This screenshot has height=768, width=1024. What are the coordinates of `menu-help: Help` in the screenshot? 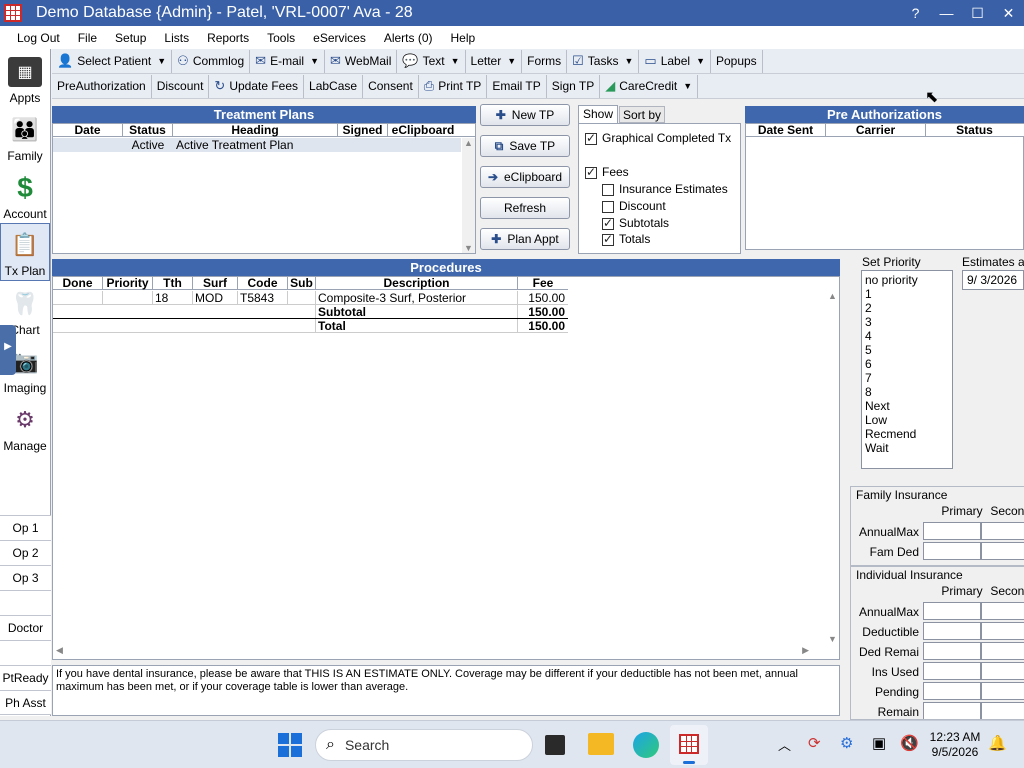 It's located at (463, 38).